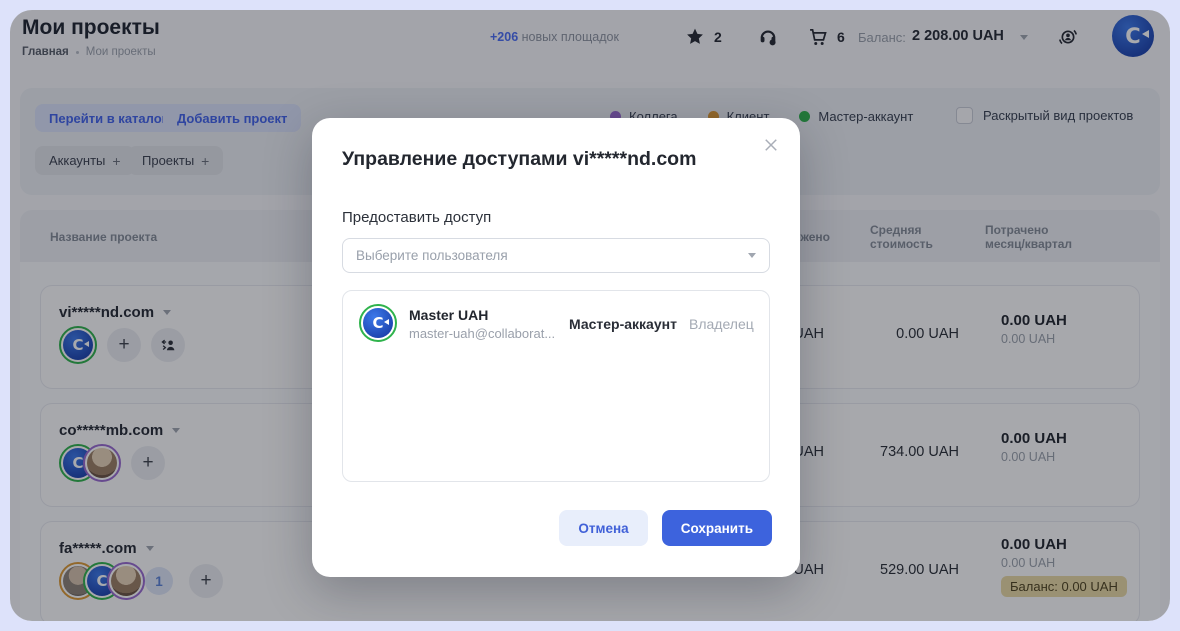 The width and height of the screenshot is (1180, 631). What do you see at coordinates (449, 315) in the screenshot?
I see `user-name: Master UAH` at bounding box center [449, 315].